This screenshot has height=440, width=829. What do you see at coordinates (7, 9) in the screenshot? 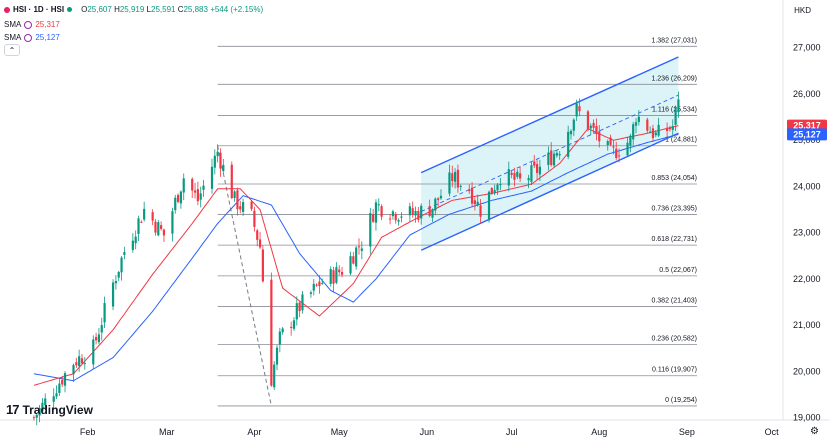
I see `symbol-flag-icon` at bounding box center [7, 9].